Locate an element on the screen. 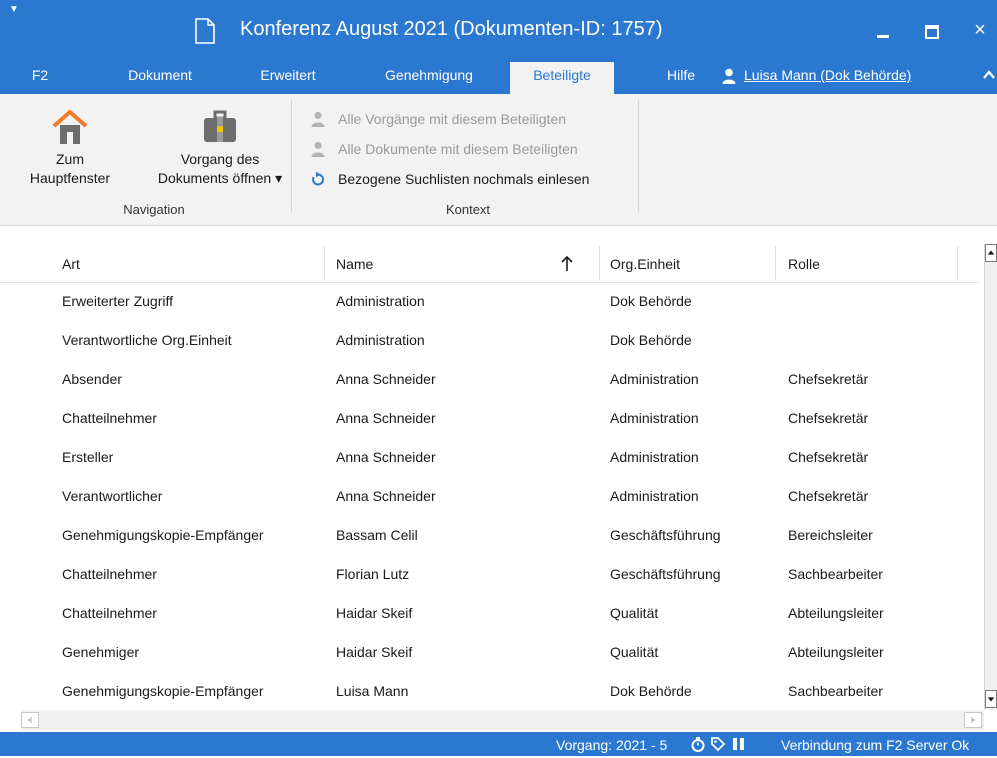 The width and height of the screenshot is (997, 758). kontext-group-label: Kontext is located at coordinates (468, 209).